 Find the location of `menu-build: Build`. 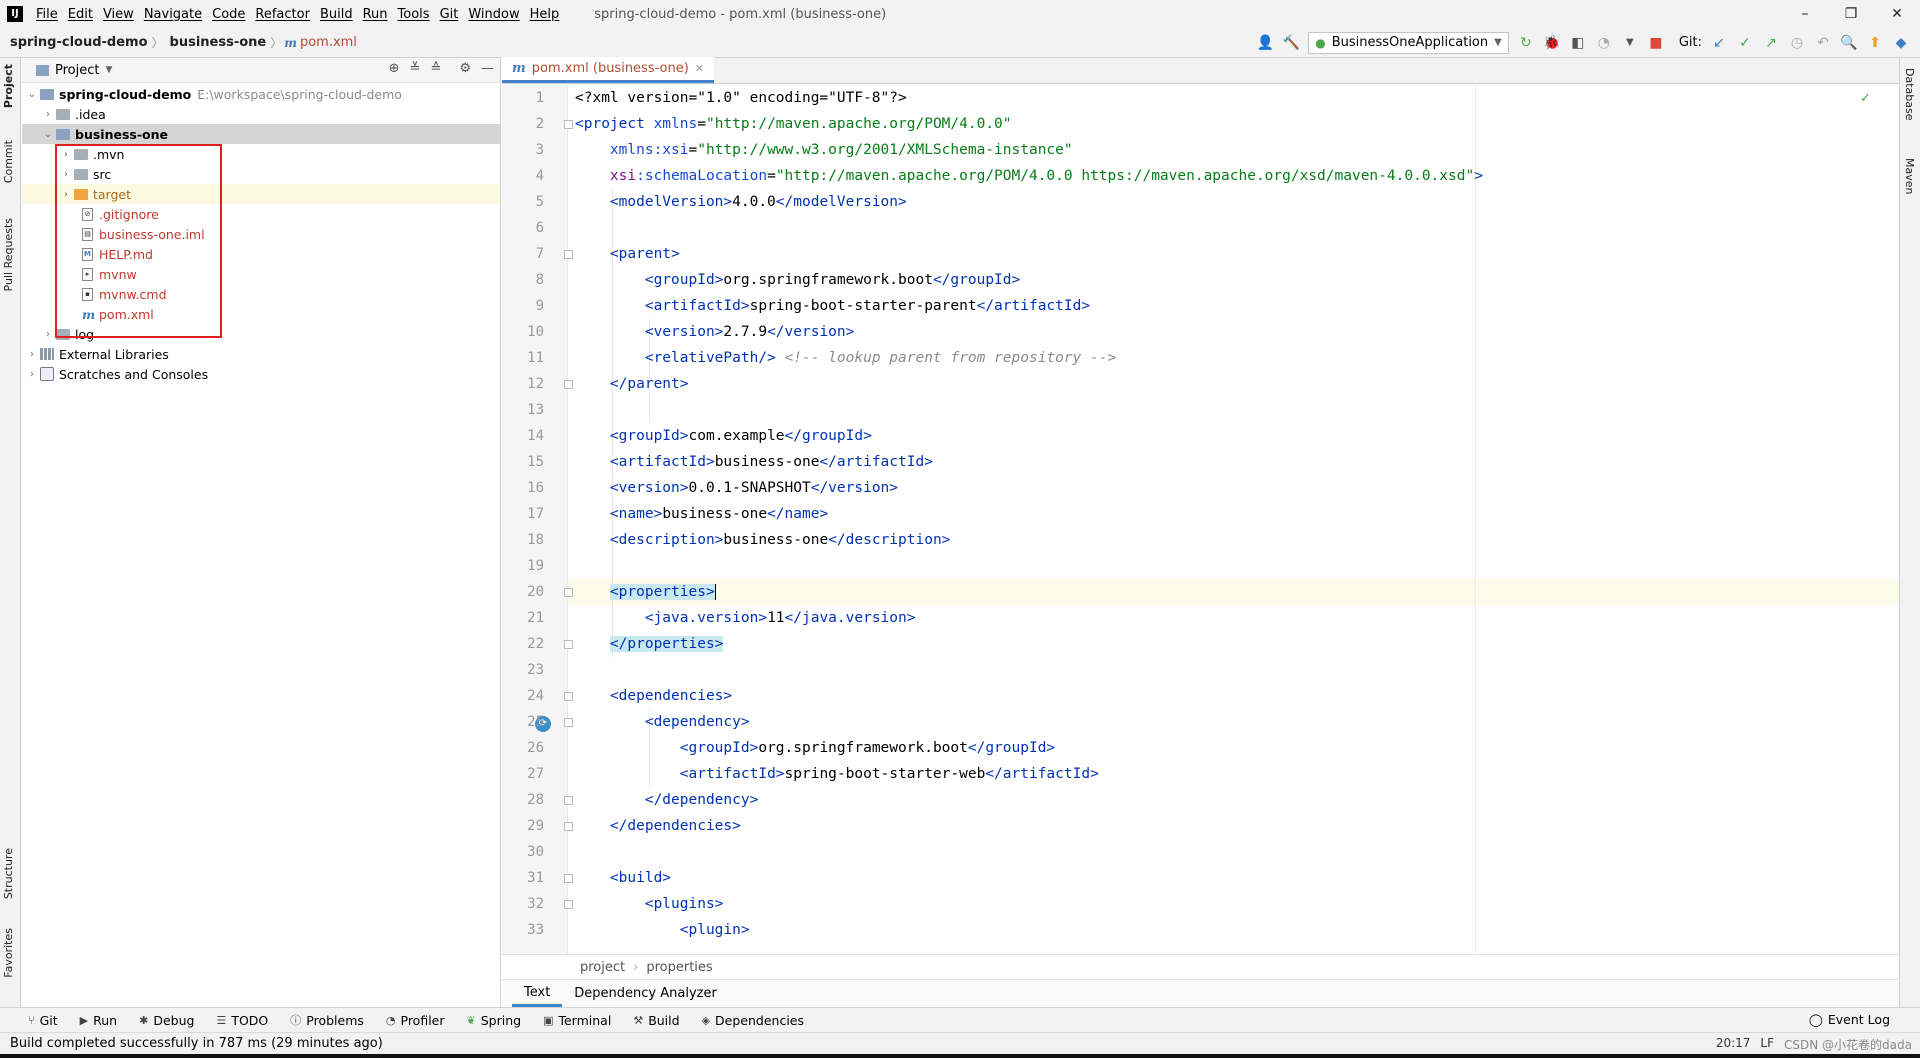

menu-build: Build is located at coordinates (336, 14).